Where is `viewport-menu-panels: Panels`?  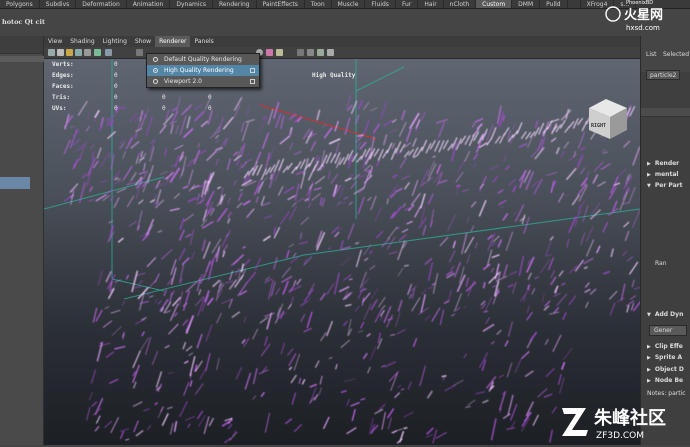 viewport-menu-panels: Panels is located at coordinates (203, 41).